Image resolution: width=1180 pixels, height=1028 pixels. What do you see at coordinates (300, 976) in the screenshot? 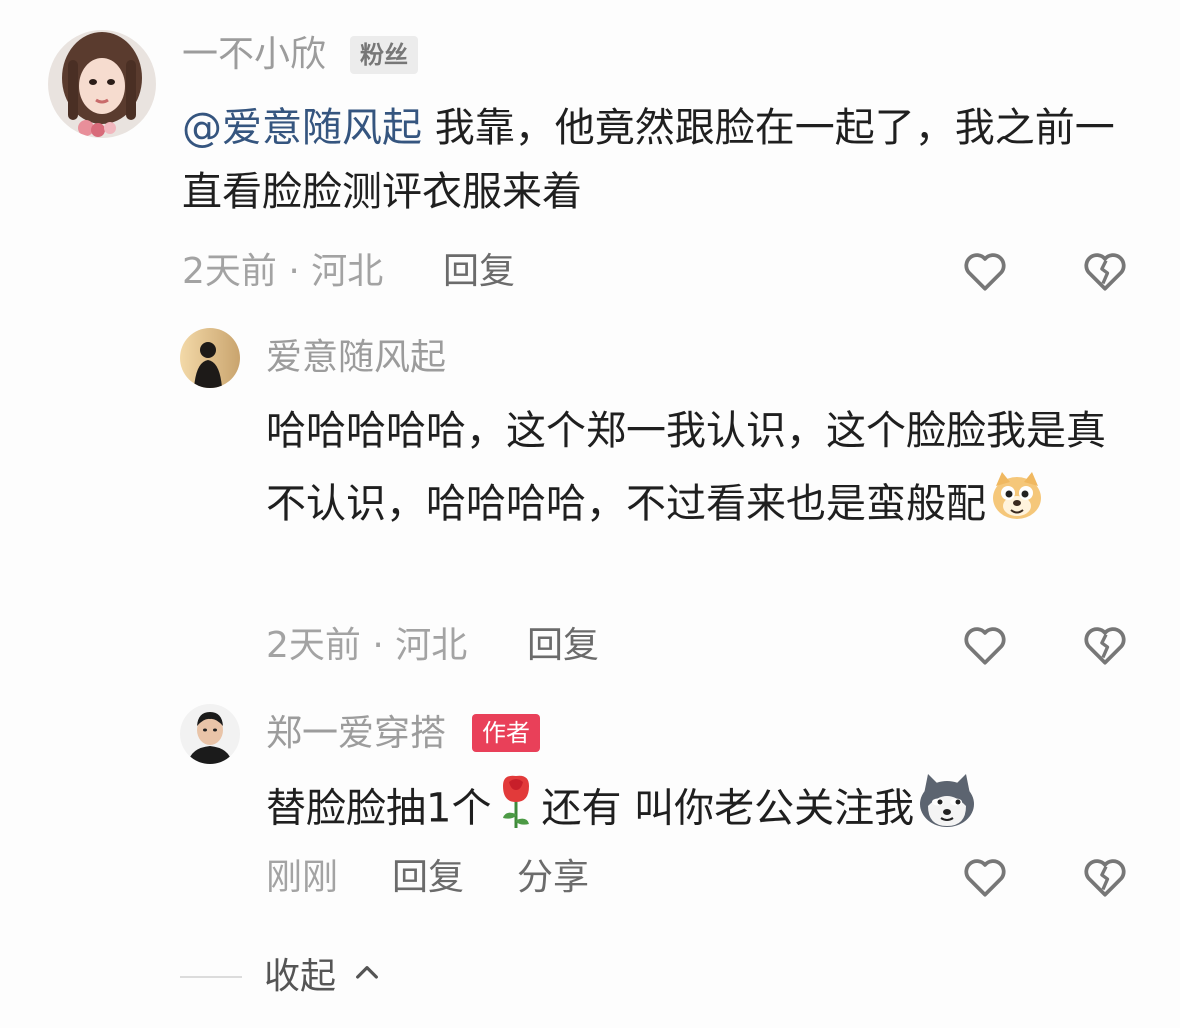
I see `collapse-label: 收起` at bounding box center [300, 976].